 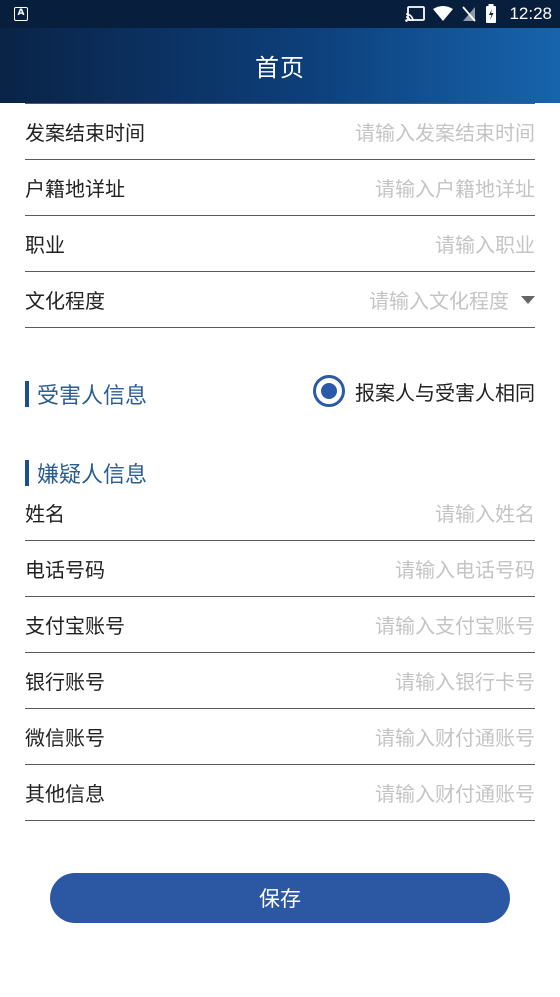 What do you see at coordinates (280, 793) in the screenshot?
I see `suspect-other-field: 其他信息 请输入财付通账号` at bounding box center [280, 793].